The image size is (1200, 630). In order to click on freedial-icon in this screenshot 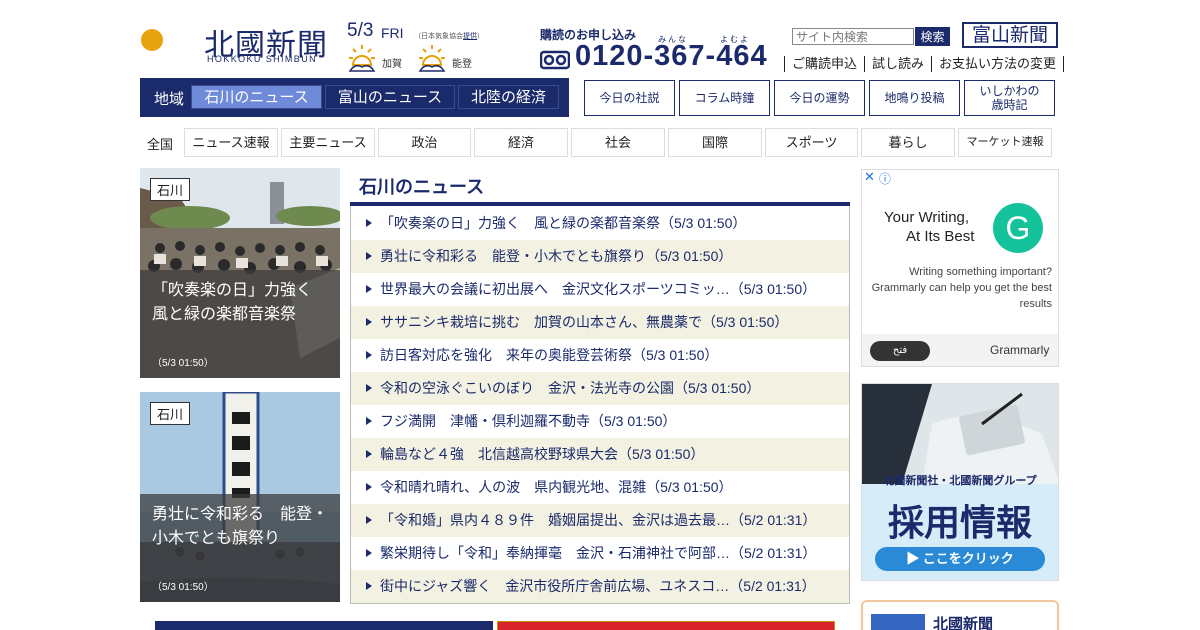, I will do `click(555, 60)`.